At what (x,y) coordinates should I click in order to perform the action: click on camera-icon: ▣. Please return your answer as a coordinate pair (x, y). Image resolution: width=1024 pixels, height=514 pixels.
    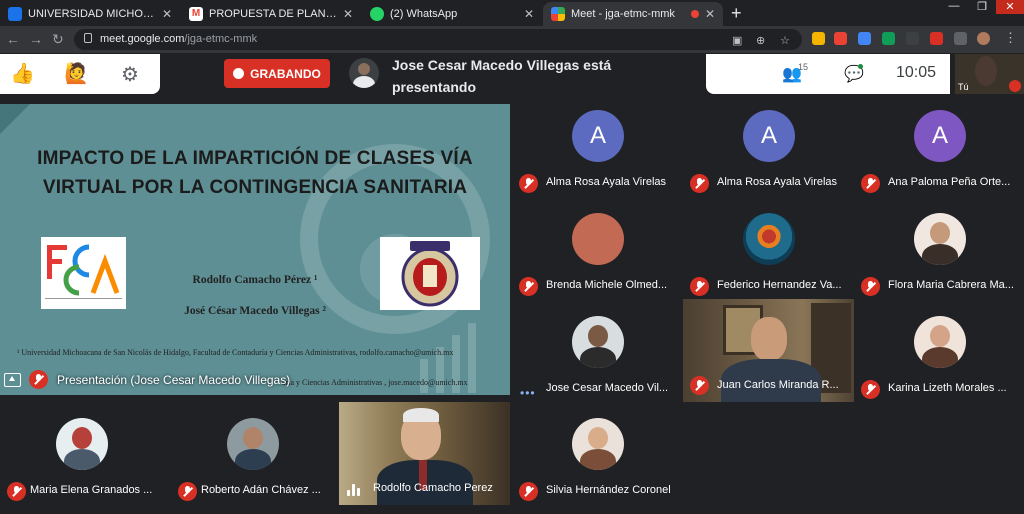
    Looking at the image, I should click on (737, 40).